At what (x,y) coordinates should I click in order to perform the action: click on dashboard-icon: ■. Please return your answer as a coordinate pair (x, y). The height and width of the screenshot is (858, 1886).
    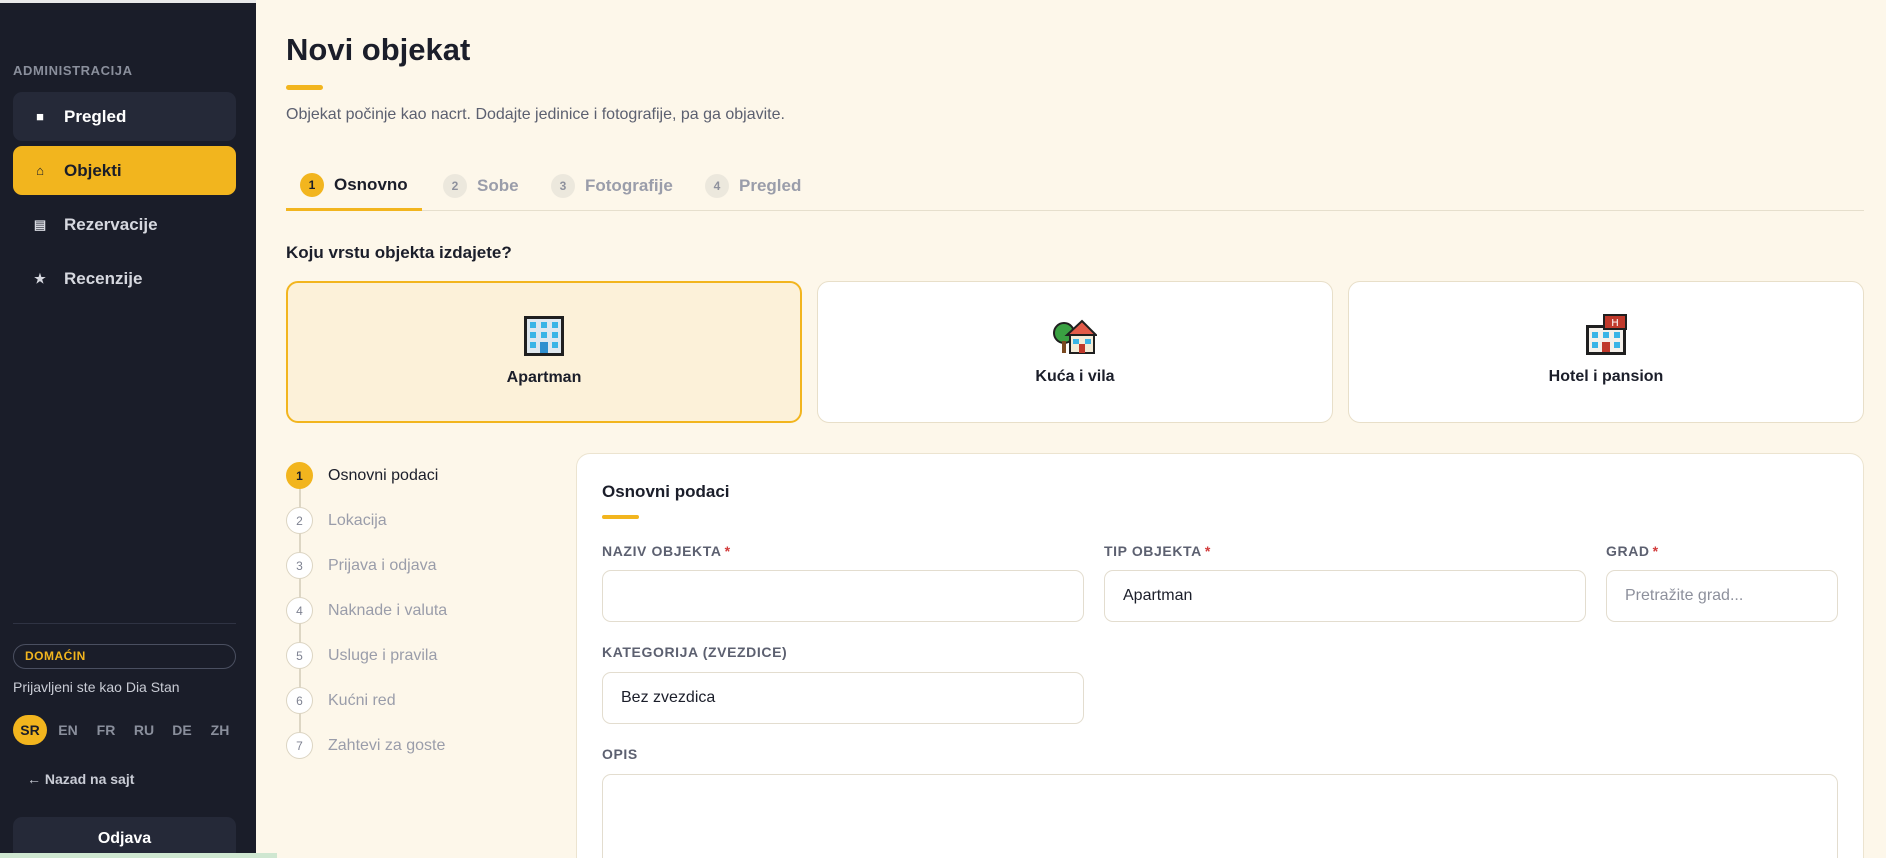
    Looking at the image, I should click on (40, 116).